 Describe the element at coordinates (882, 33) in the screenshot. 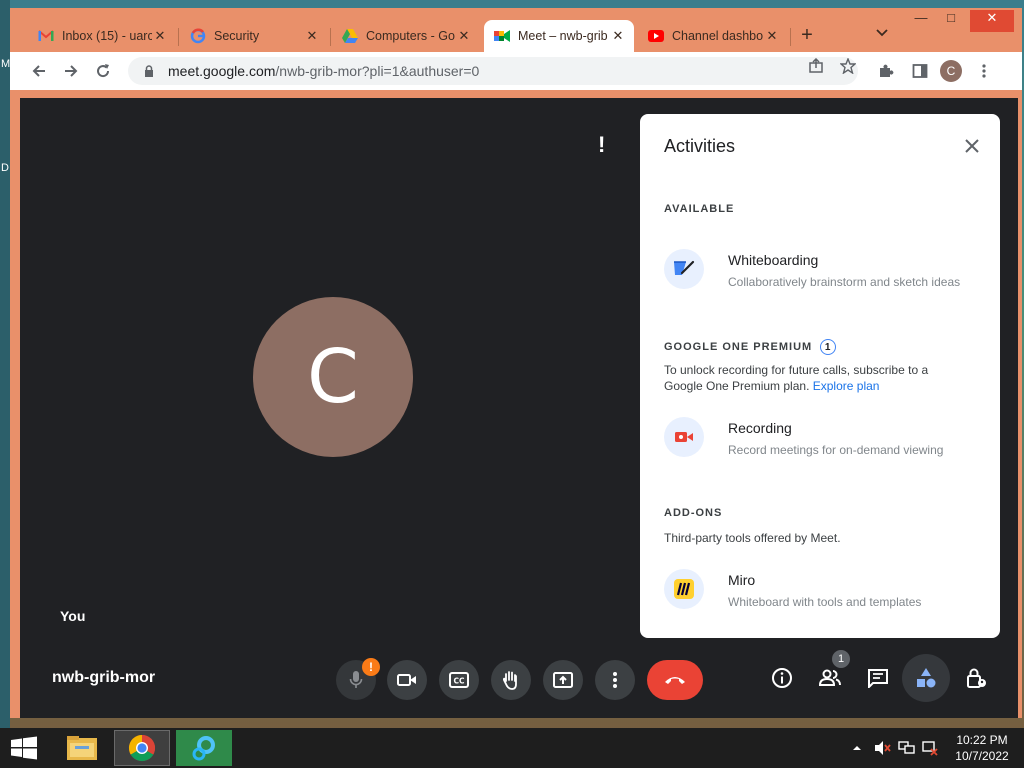

I see `tab-search-chevron-icon` at that location.